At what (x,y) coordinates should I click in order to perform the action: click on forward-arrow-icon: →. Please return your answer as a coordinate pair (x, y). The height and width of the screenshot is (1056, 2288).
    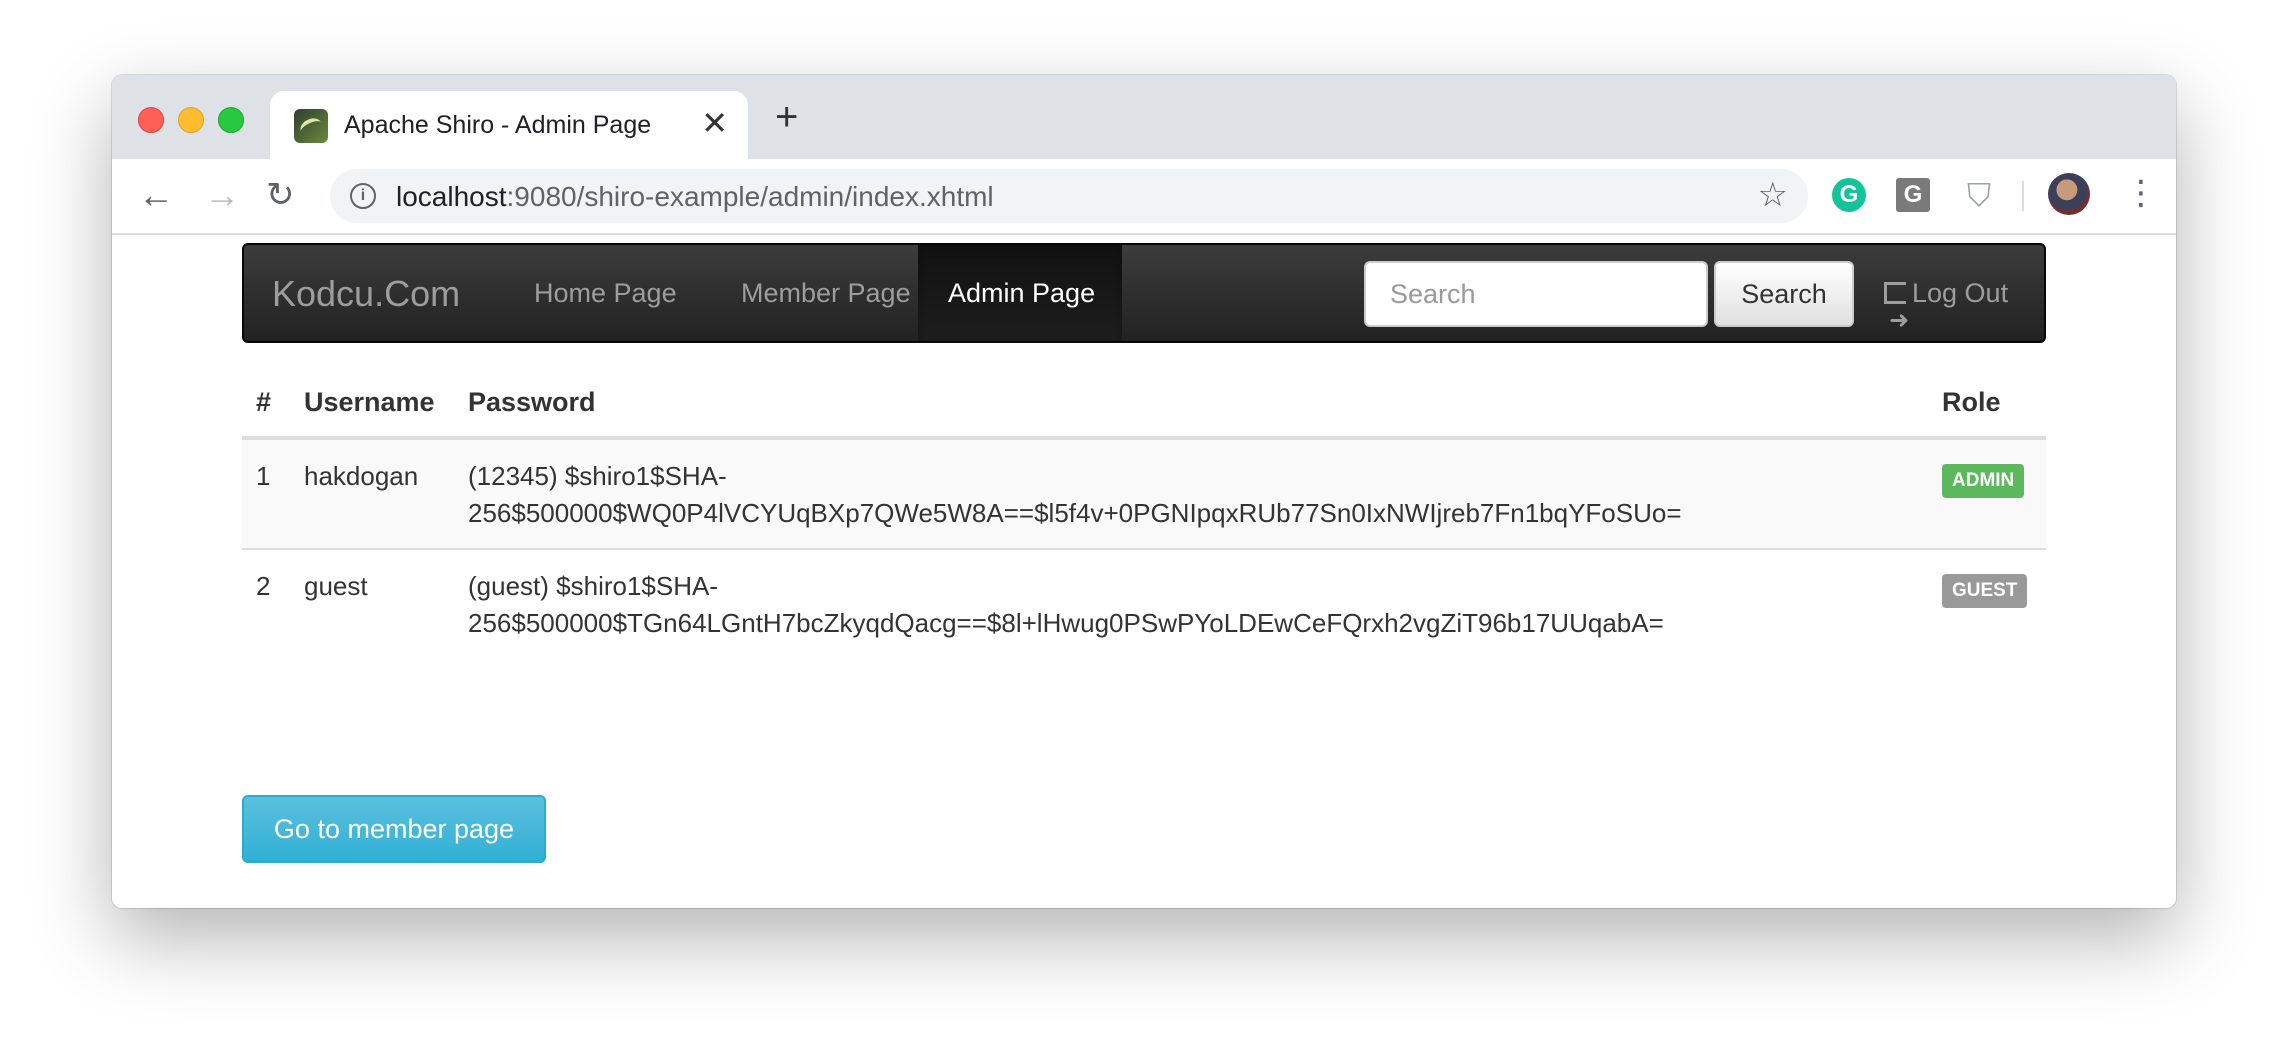
    Looking at the image, I should click on (222, 195).